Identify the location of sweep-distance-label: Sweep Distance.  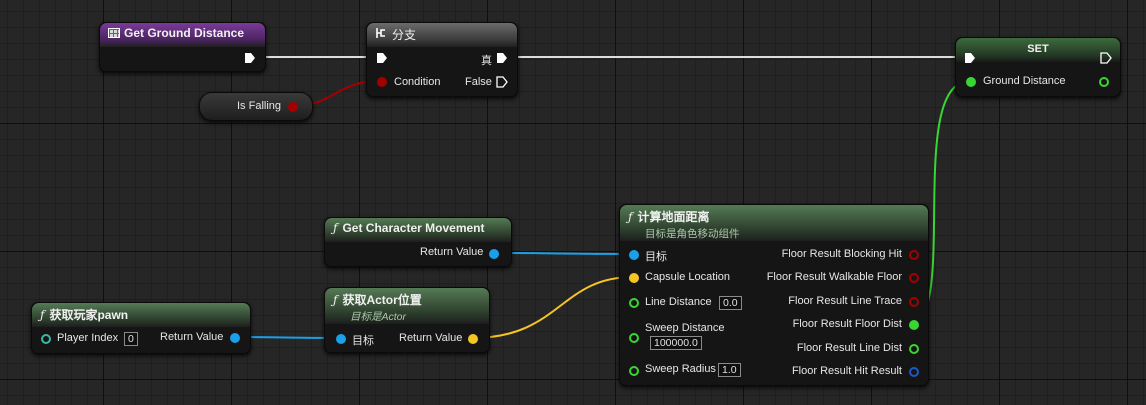
(685, 328).